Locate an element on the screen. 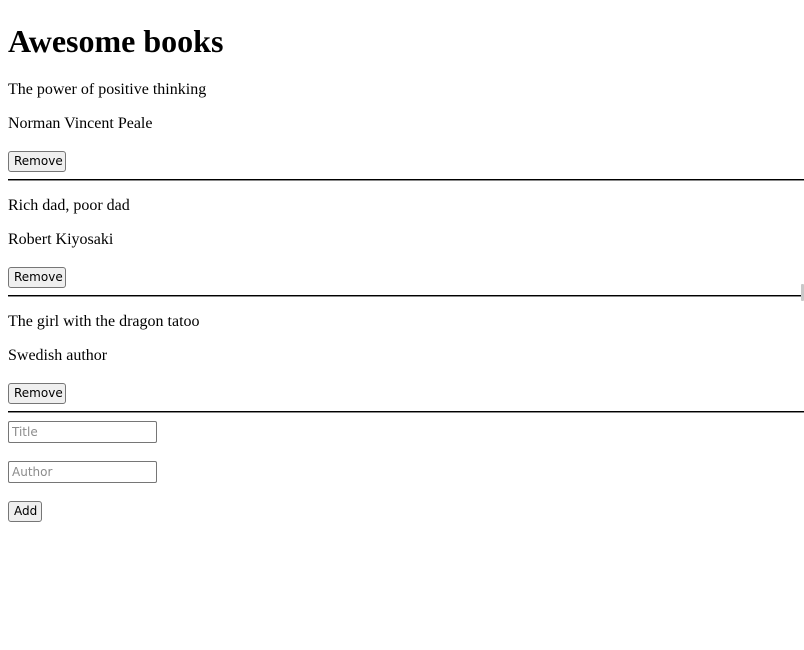 This screenshot has width=804, height=650. book-author: Norman Vincent Peale is located at coordinates (80, 123).